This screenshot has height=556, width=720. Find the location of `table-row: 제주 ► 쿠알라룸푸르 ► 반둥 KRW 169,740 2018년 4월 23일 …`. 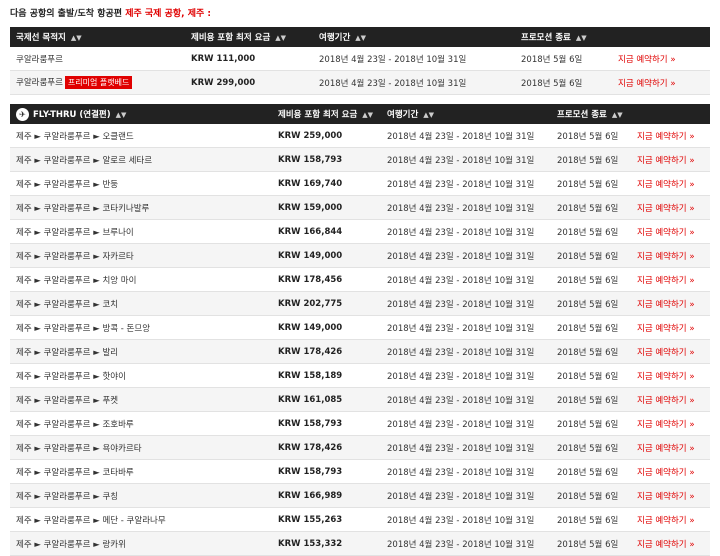

table-row: 제주 ► 쿠알라룸푸르 ► 반둥 KRW 169,740 2018년 4월 23일 … is located at coordinates (360, 183).